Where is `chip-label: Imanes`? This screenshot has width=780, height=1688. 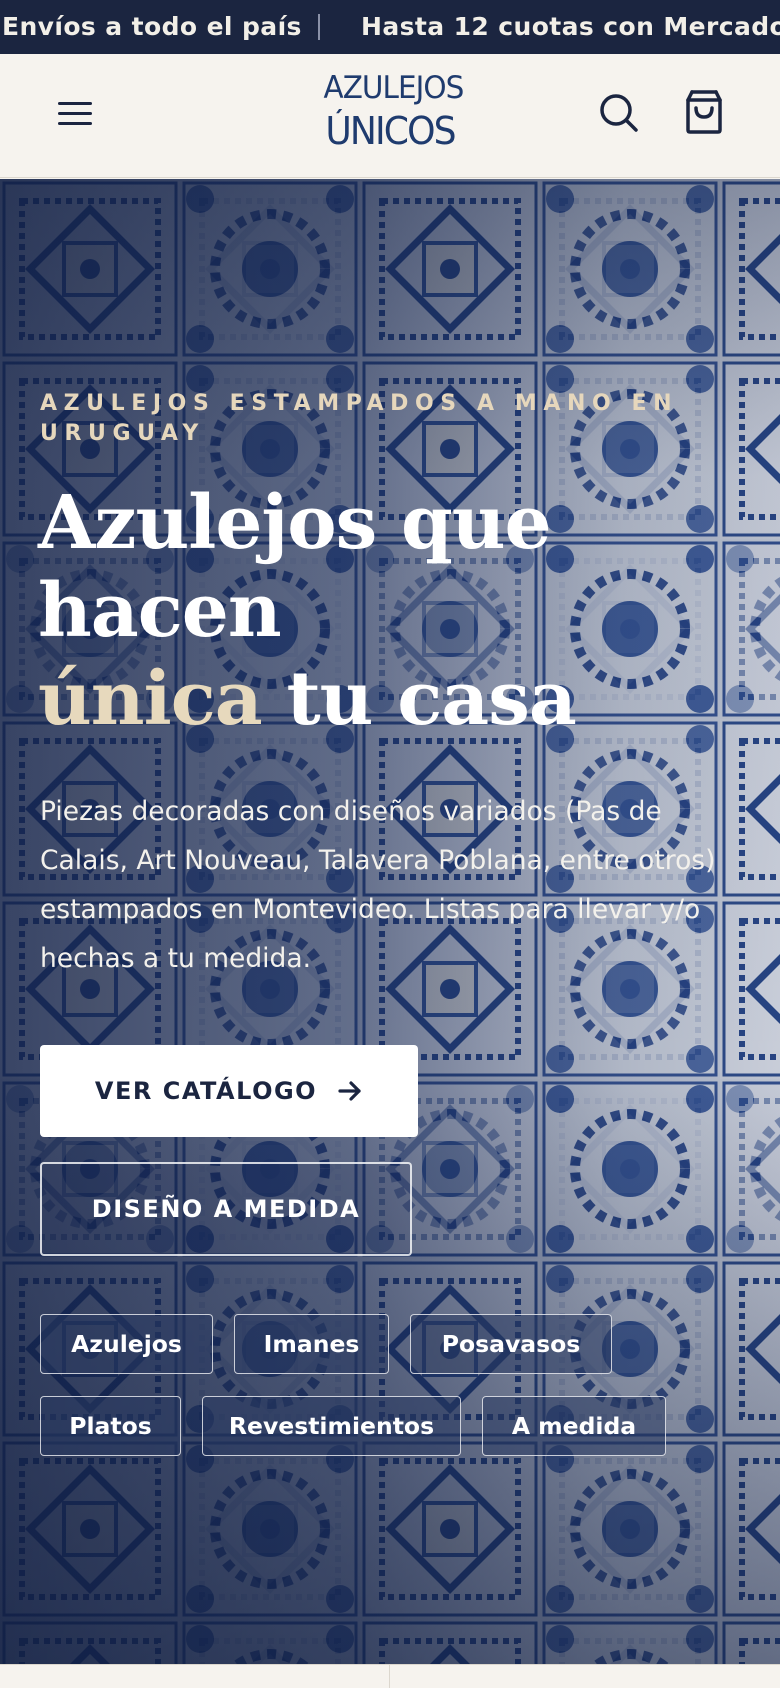 chip-label: Imanes is located at coordinates (311, 1344).